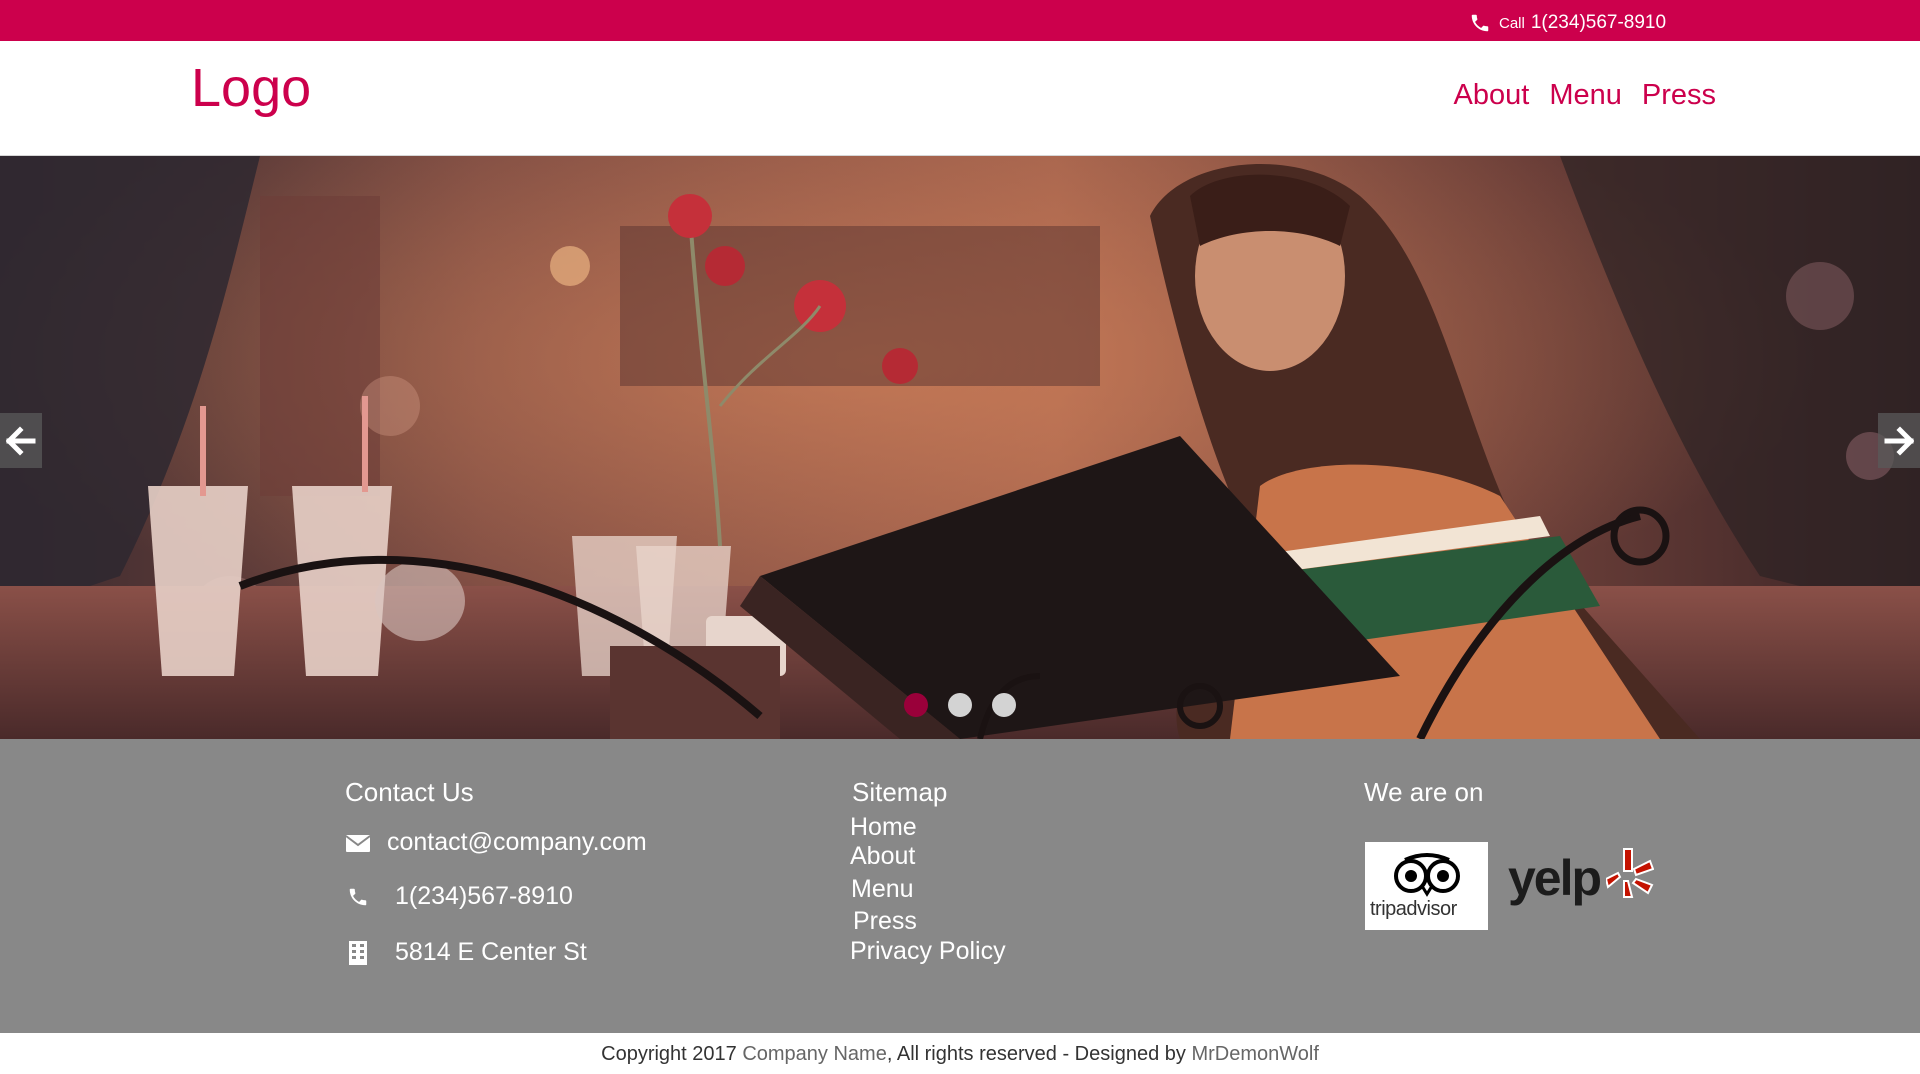 Image resolution: width=1920 pixels, height=1074 pixels. I want to click on building-icon, so click(358, 953).